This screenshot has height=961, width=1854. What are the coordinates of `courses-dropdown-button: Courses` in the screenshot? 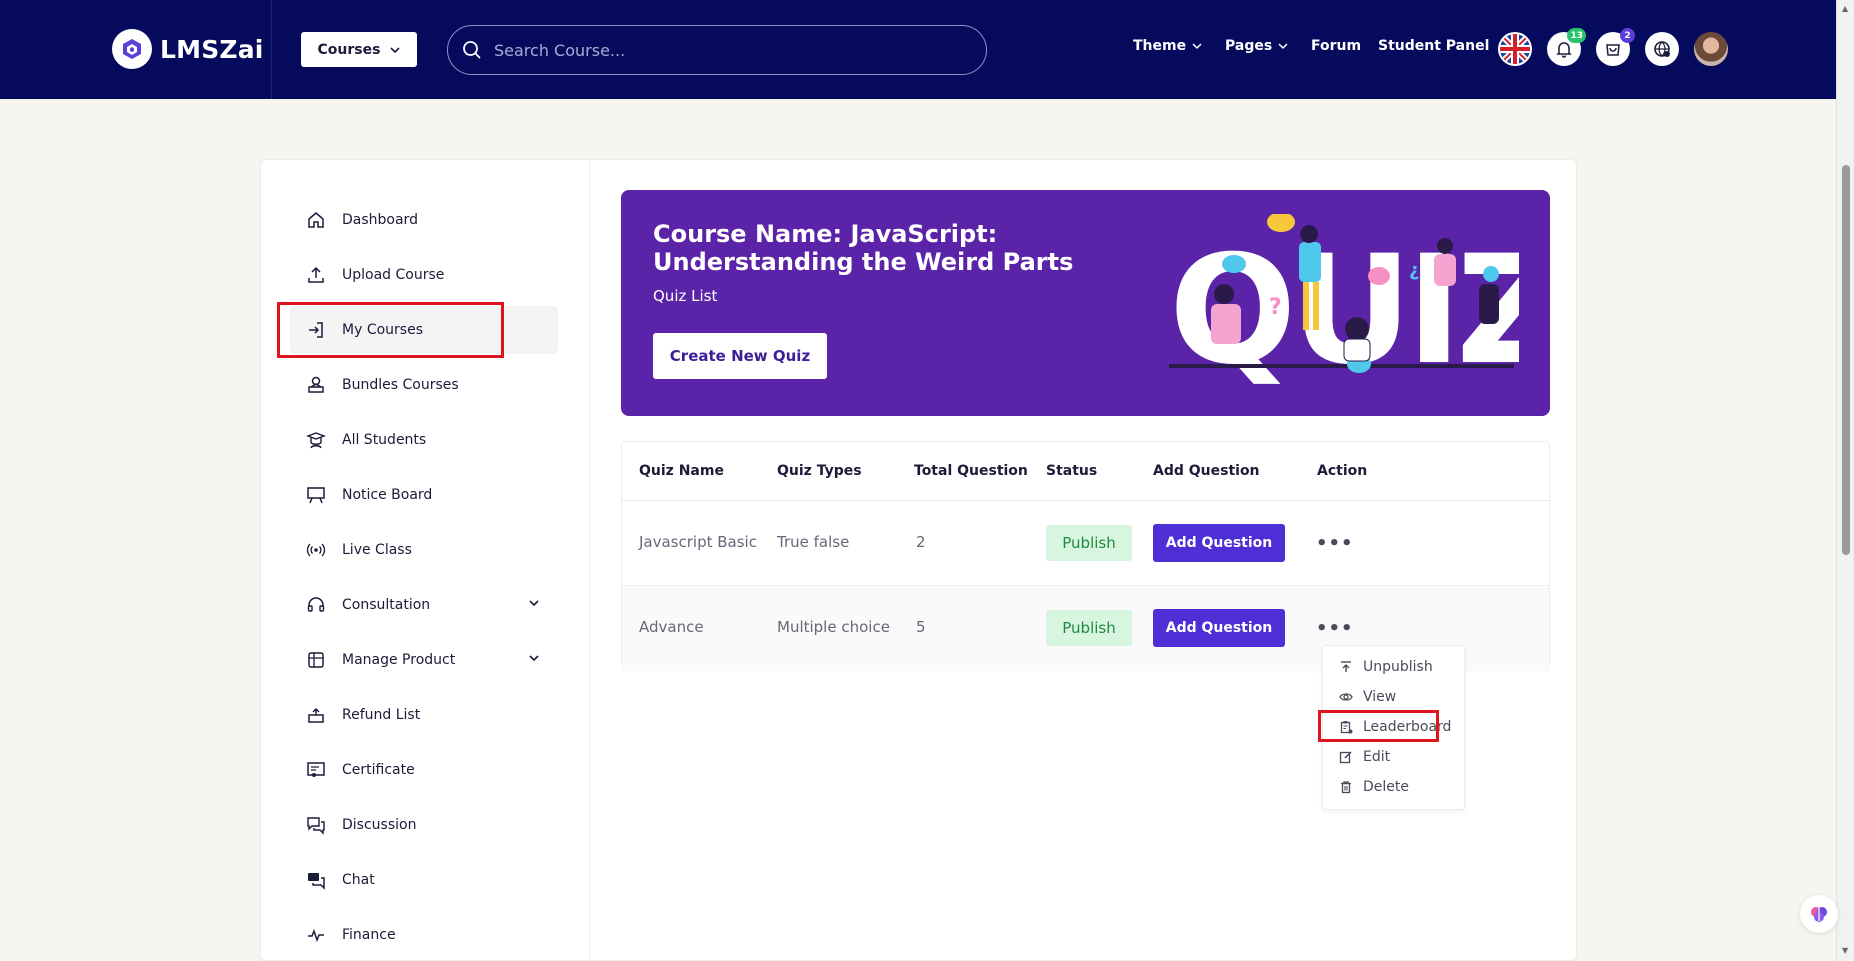 It's located at (359, 49).